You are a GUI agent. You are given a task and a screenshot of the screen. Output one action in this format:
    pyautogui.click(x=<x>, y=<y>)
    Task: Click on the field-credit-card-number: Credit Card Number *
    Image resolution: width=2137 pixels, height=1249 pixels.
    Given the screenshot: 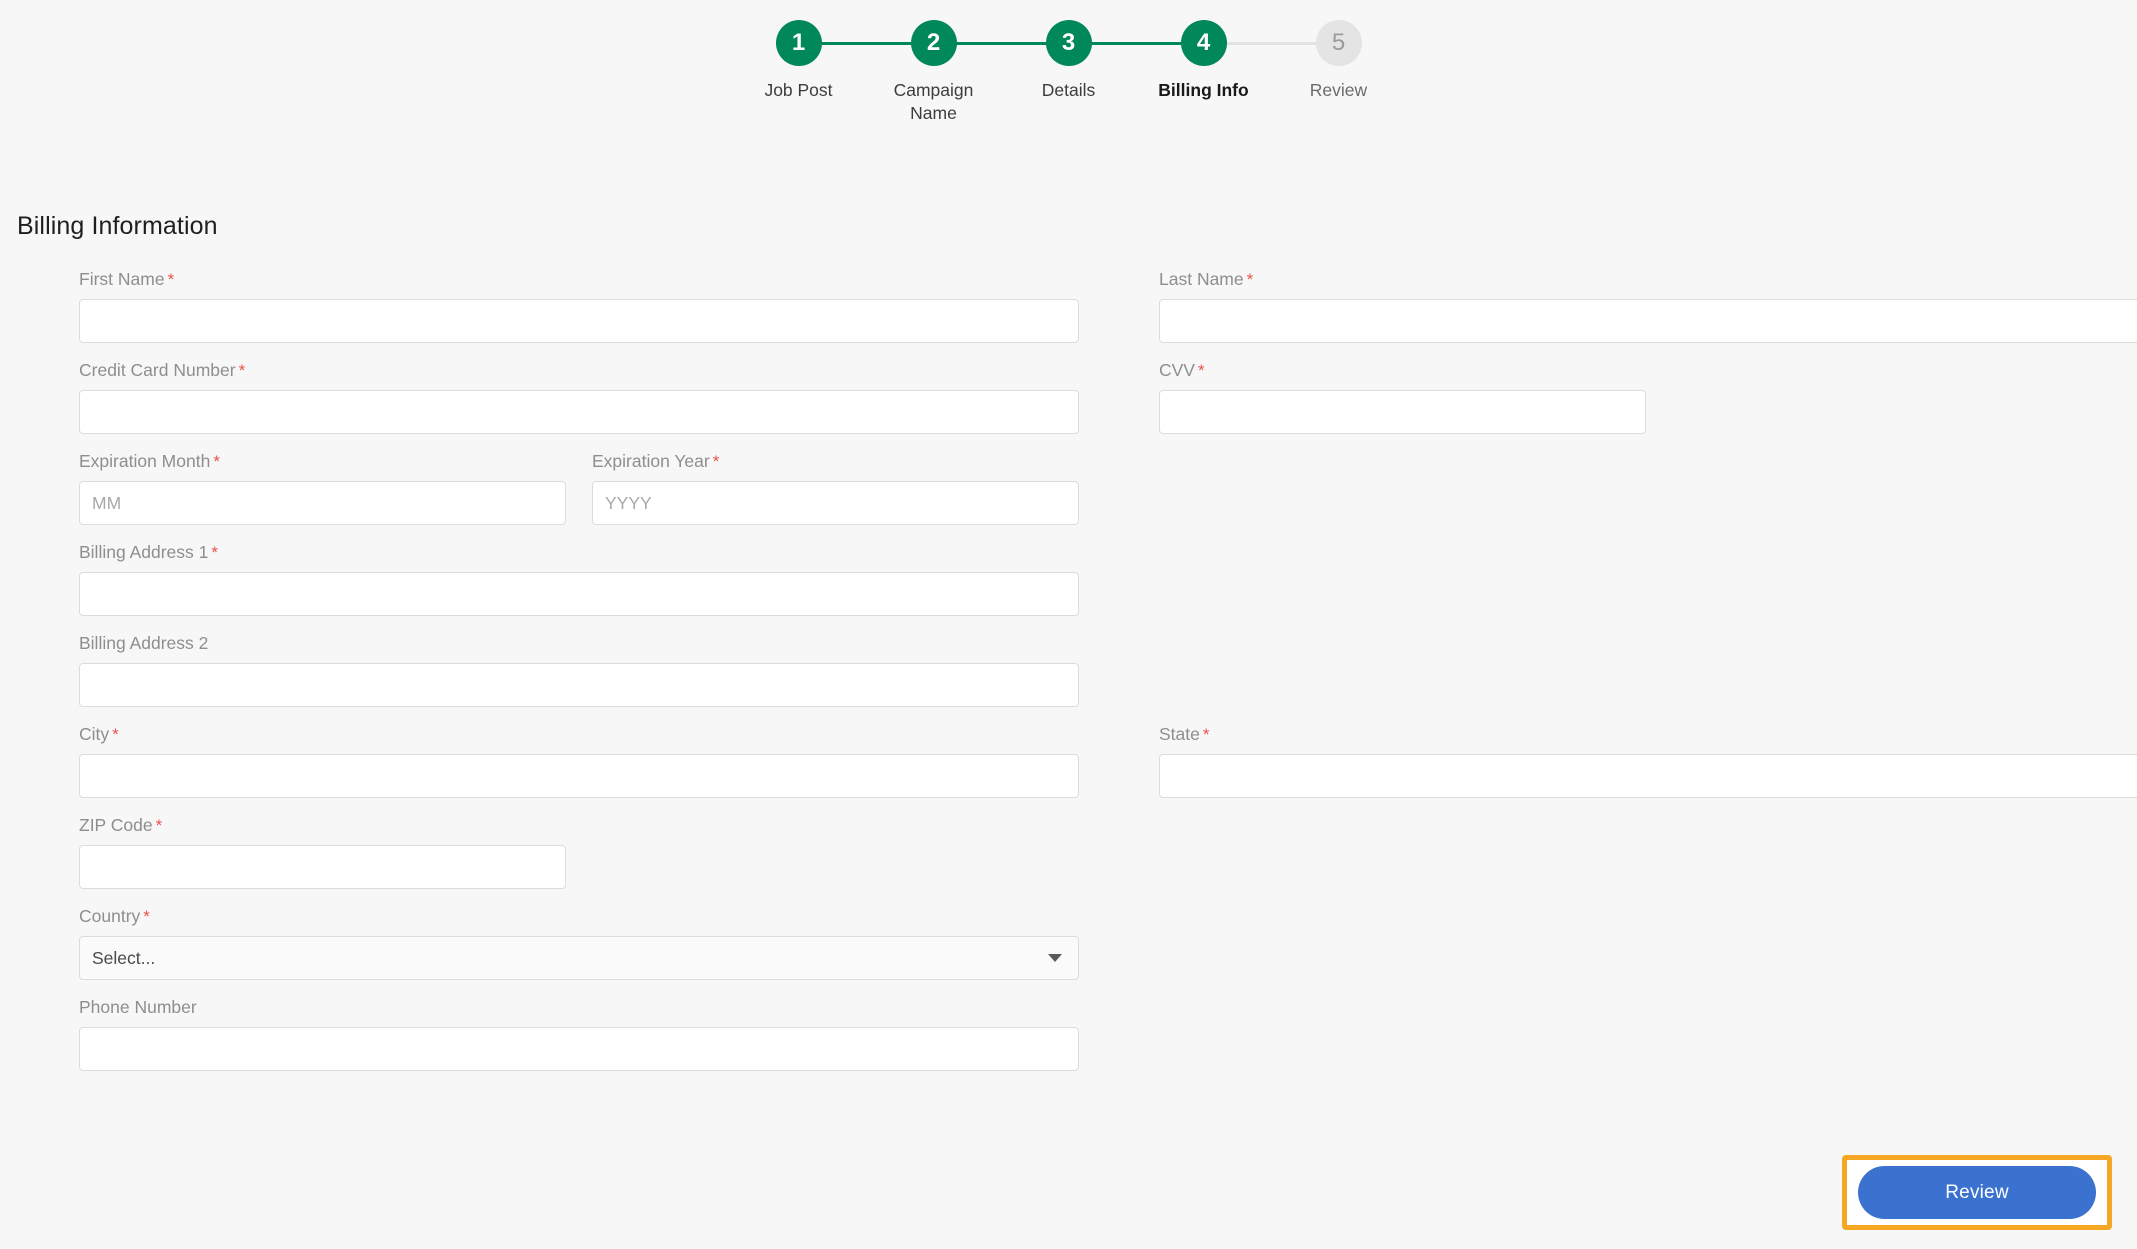 What is the action you would take?
    pyautogui.click(x=579, y=397)
    